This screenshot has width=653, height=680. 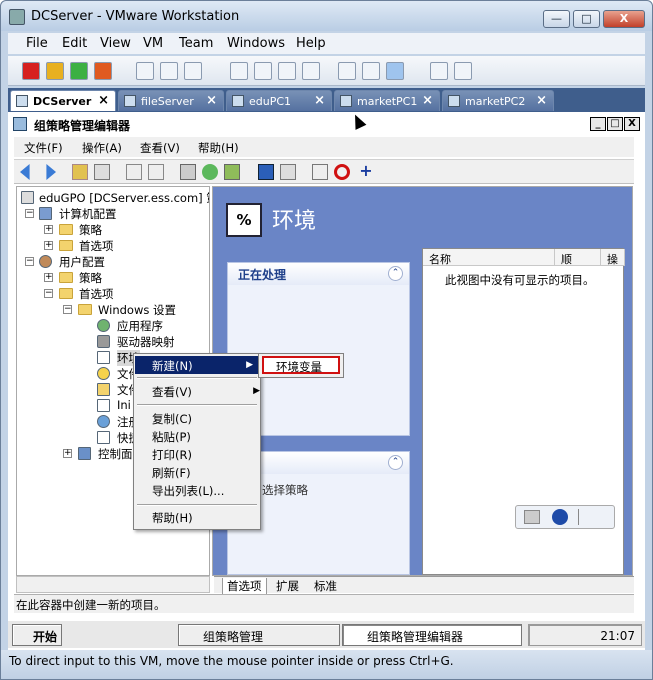 I want to click on menu-vm: VM, so click(x=153, y=43).